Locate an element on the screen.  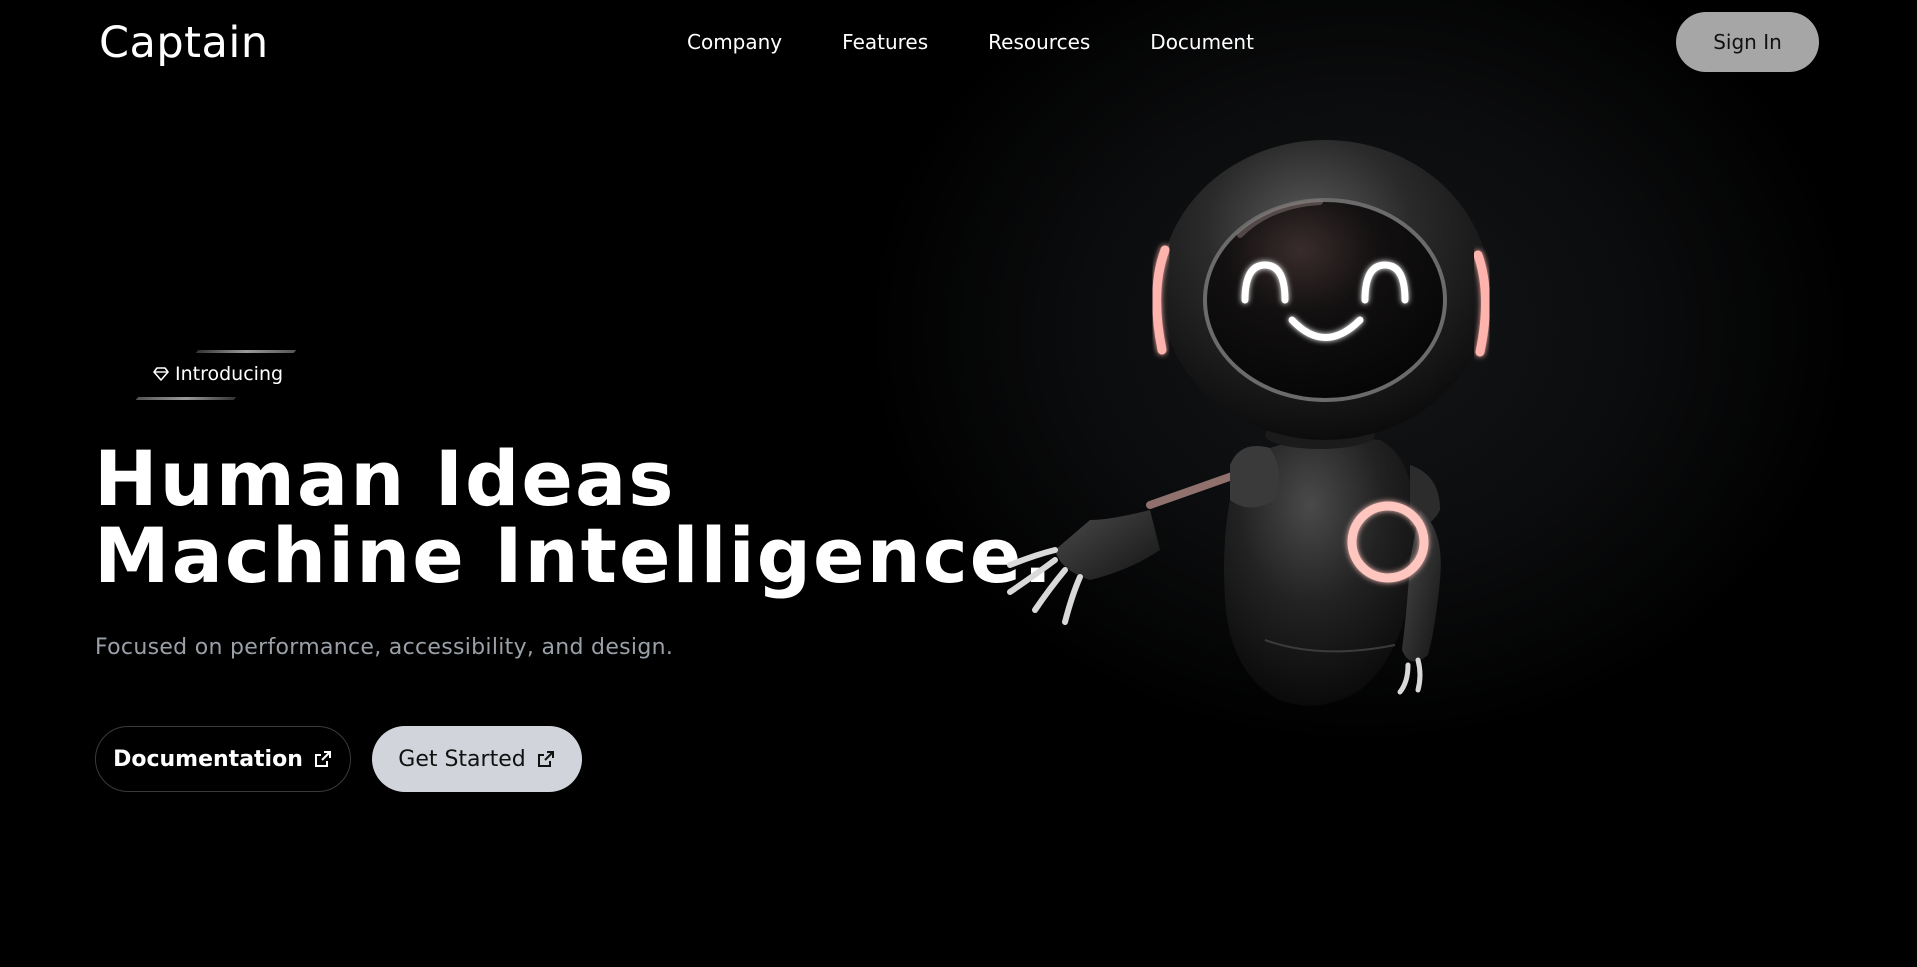
documentation-label: Documentation is located at coordinates (208, 759).